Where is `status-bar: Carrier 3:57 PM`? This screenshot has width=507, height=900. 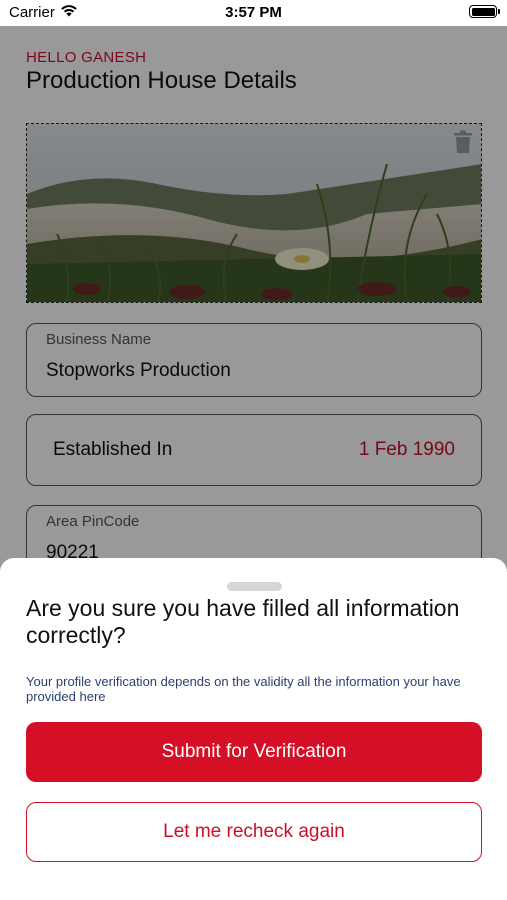
status-bar: Carrier 3:57 PM is located at coordinates (253, 13).